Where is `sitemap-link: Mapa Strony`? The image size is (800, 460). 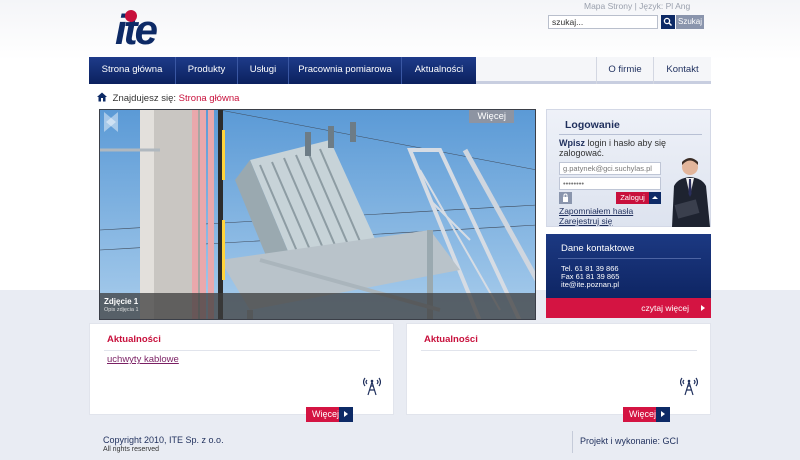
sitemap-link: Mapa Strony is located at coordinates (608, 6).